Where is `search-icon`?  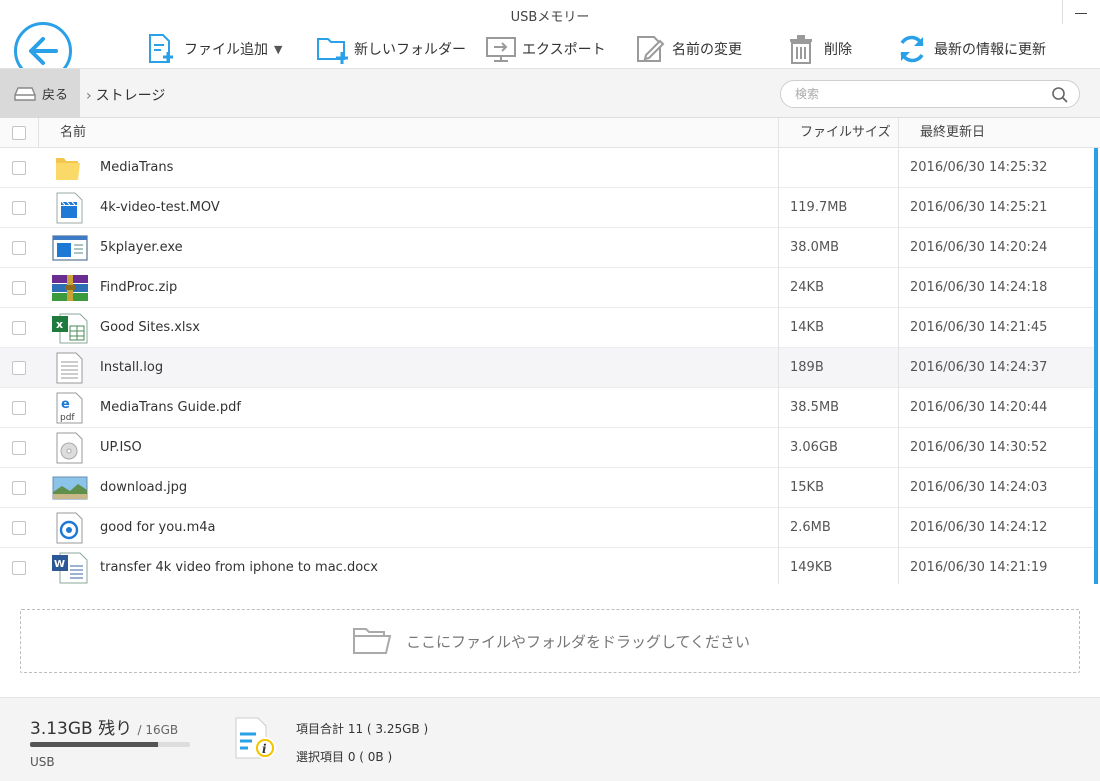 search-icon is located at coordinates (1060, 95).